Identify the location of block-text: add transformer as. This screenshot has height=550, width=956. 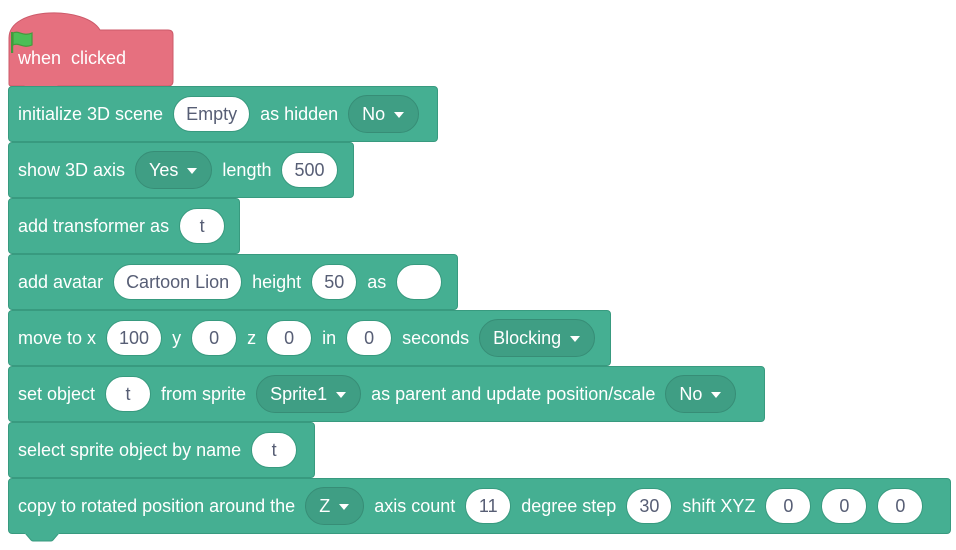
(94, 225).